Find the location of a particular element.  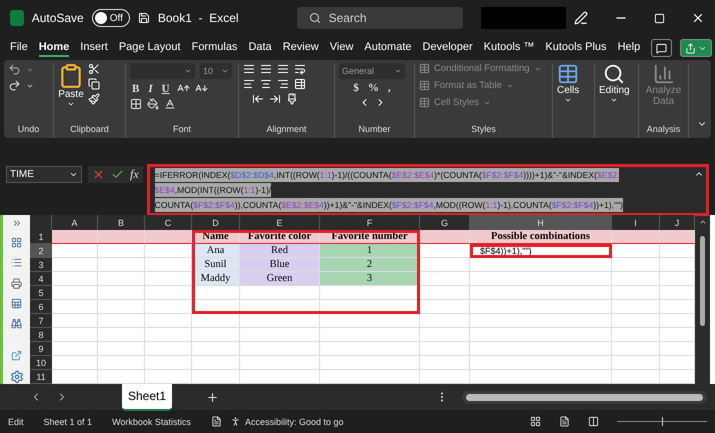

normal-view-icon is located at coordinates (535, 421).